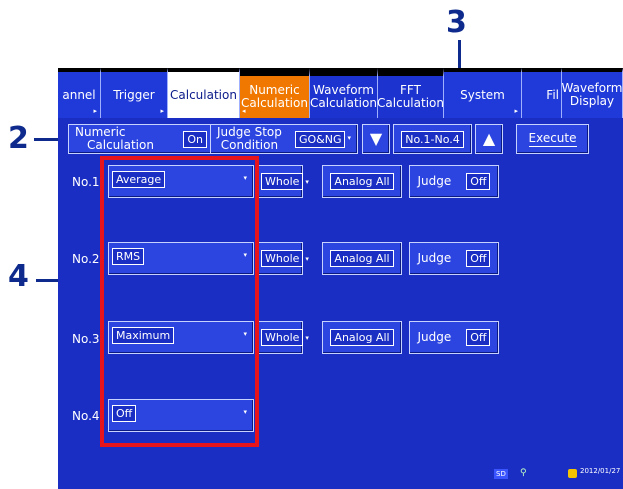 The width and height of the screenshot is (623, 489). Describe the element at coordinates (592, 101) in the screenshot. I see `tab-waveform-display-line2: Display` at that location.